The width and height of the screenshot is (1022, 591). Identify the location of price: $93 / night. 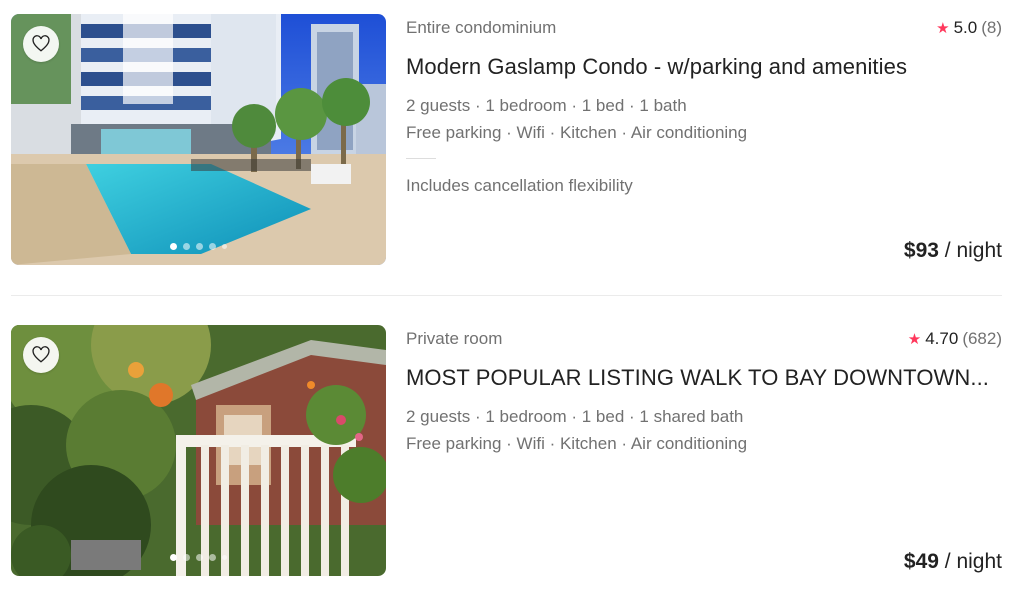
(953, 251).